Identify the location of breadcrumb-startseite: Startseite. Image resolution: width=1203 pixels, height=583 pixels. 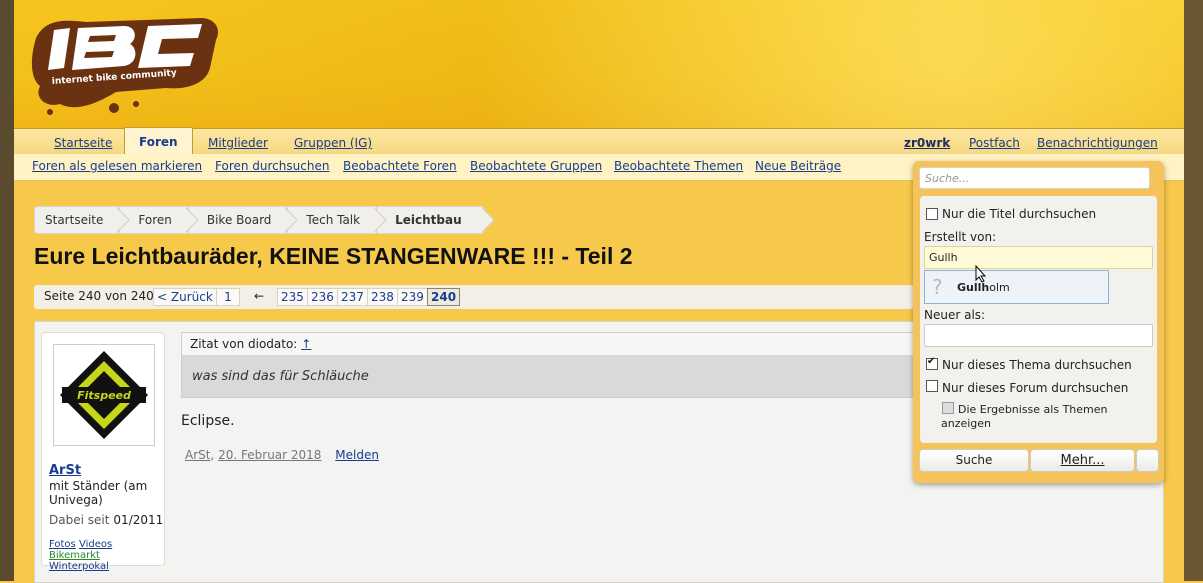
(78, 220).